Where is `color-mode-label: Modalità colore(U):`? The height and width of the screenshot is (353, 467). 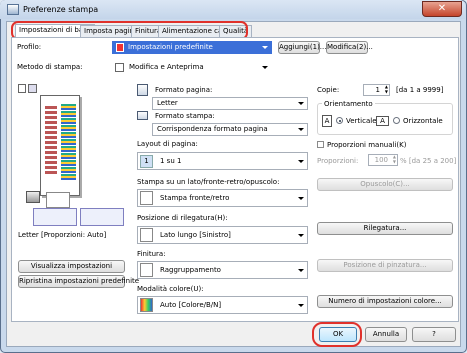 color-mode-label: Modalità colore(U): is located at coordinates (170, 289).